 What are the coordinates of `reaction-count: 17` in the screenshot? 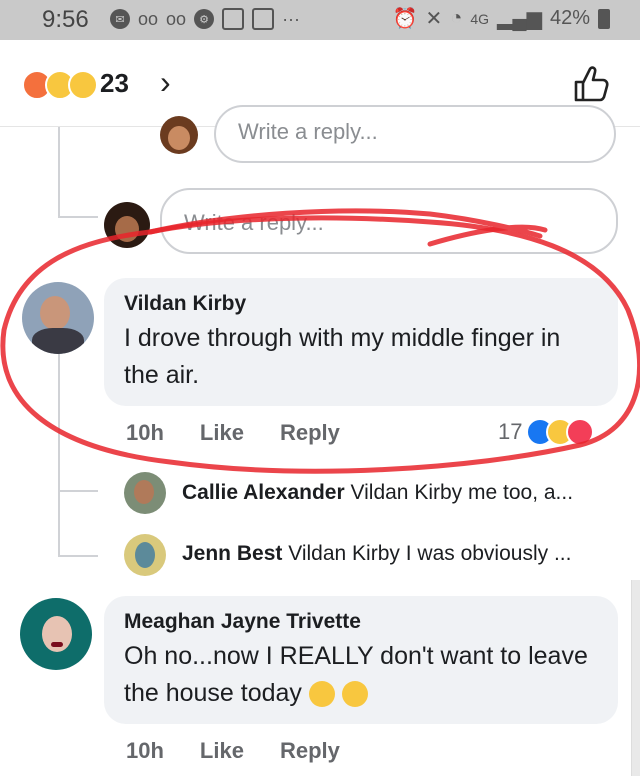 It's located at (510, 431).